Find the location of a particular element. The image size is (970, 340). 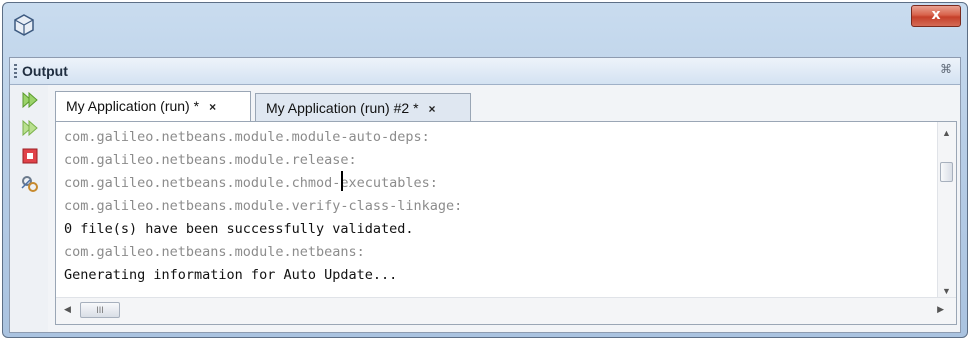

title-bar: x is located at coordinates (485, 25).